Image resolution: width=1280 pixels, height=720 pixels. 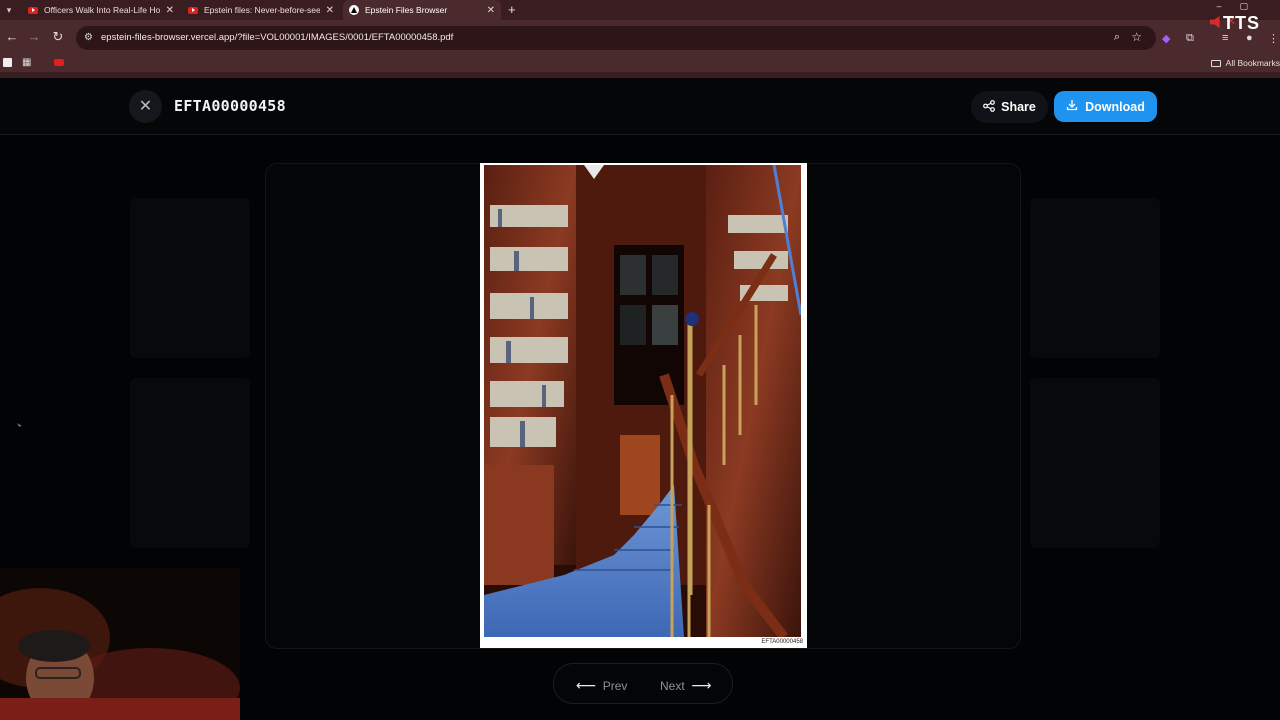 What do you see at coordinates (1072, 106) in the screenshot?
I see `download-icon` at bounding box center [1072, 106].